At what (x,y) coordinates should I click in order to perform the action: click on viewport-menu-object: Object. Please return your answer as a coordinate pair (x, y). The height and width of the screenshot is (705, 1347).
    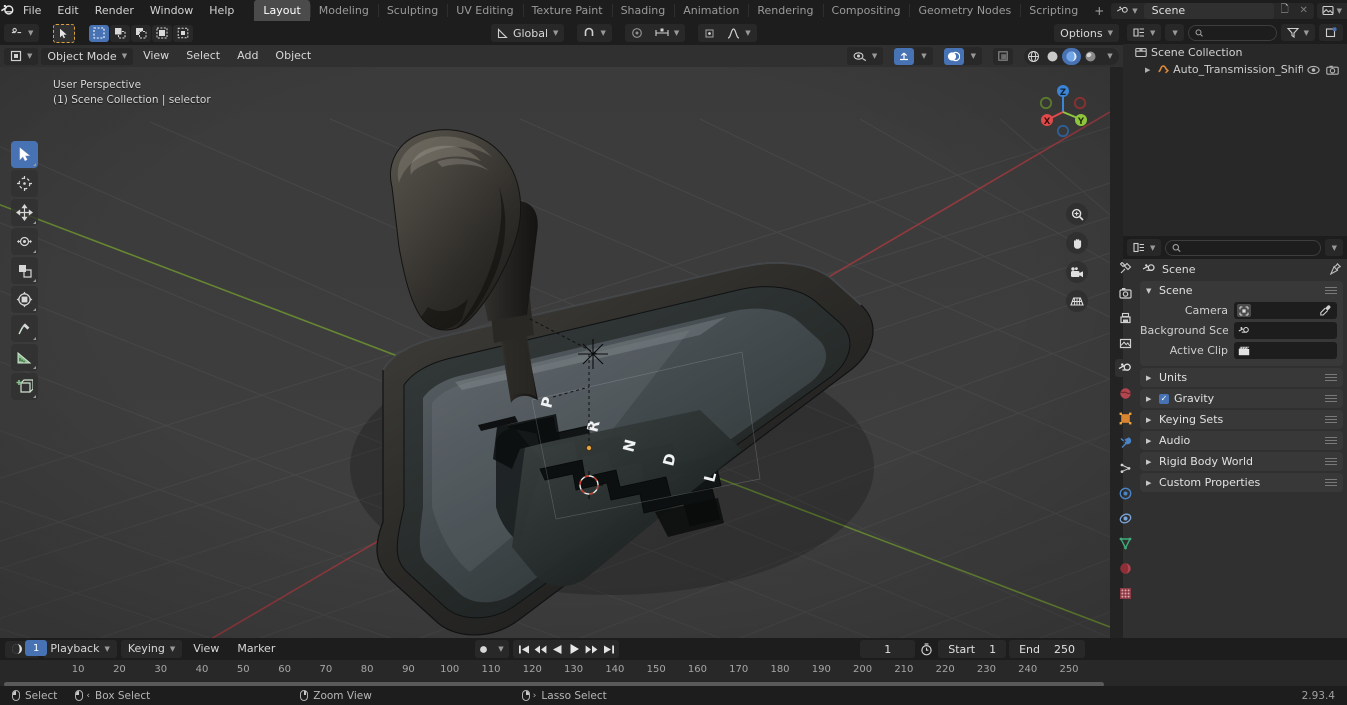
    Looking at the image, I should click on (293, 56).